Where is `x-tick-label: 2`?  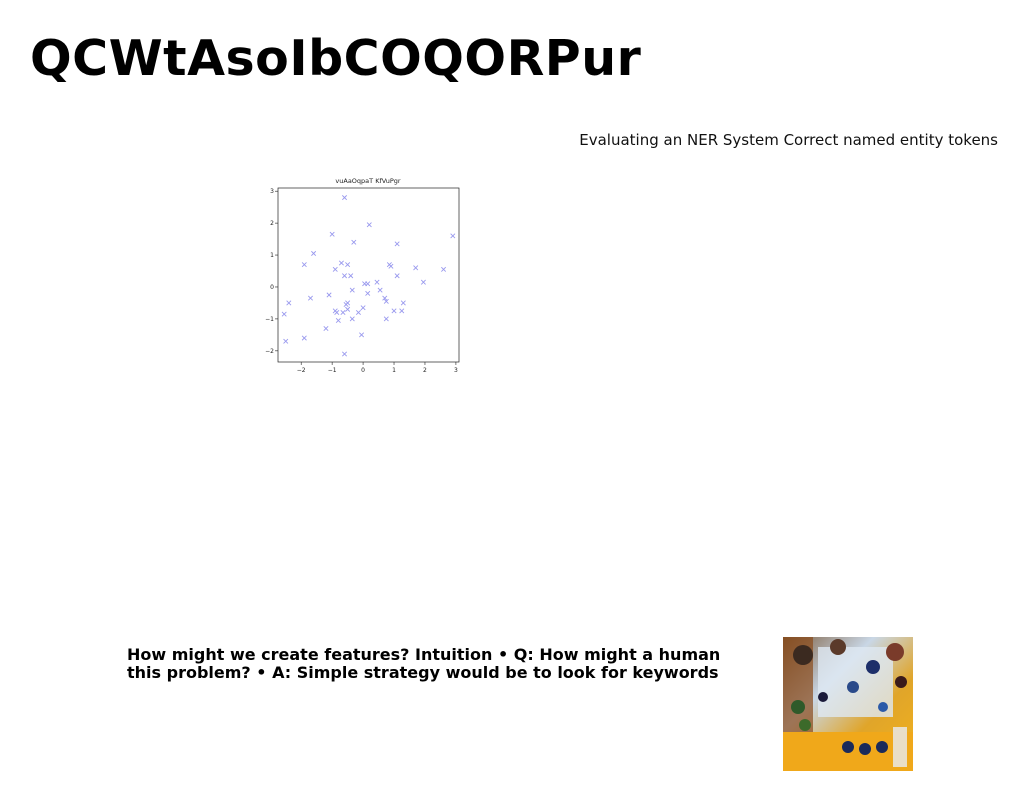 x-tick-label: 2 is located at coordinates (425, 370).